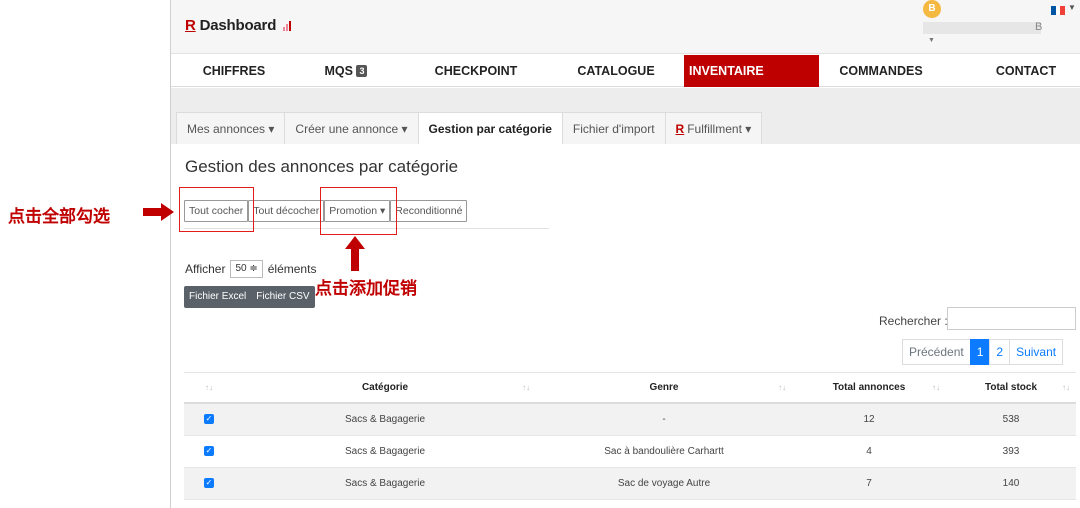 The width and height of the screenshot is (1080, 508). I want to click on export-buttons: Fichier Excel Fichier CSV, so click(249, 297).